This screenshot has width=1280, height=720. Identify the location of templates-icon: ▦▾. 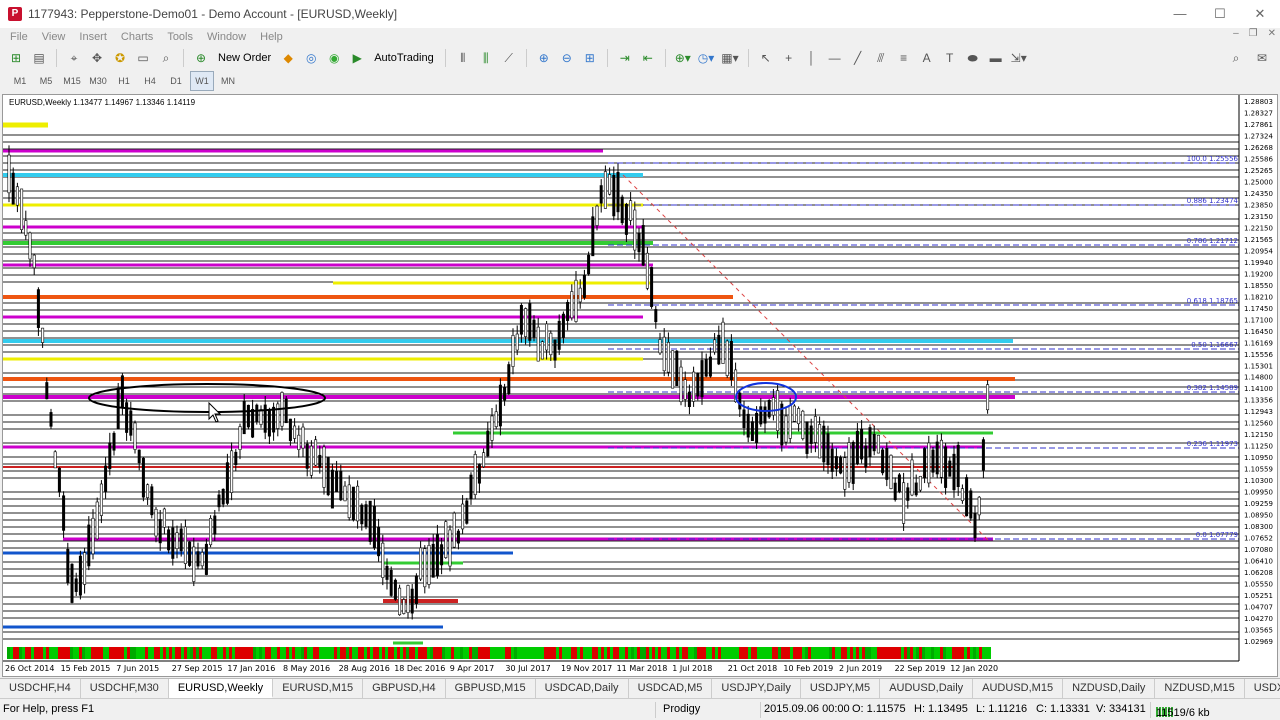
(729, 58).